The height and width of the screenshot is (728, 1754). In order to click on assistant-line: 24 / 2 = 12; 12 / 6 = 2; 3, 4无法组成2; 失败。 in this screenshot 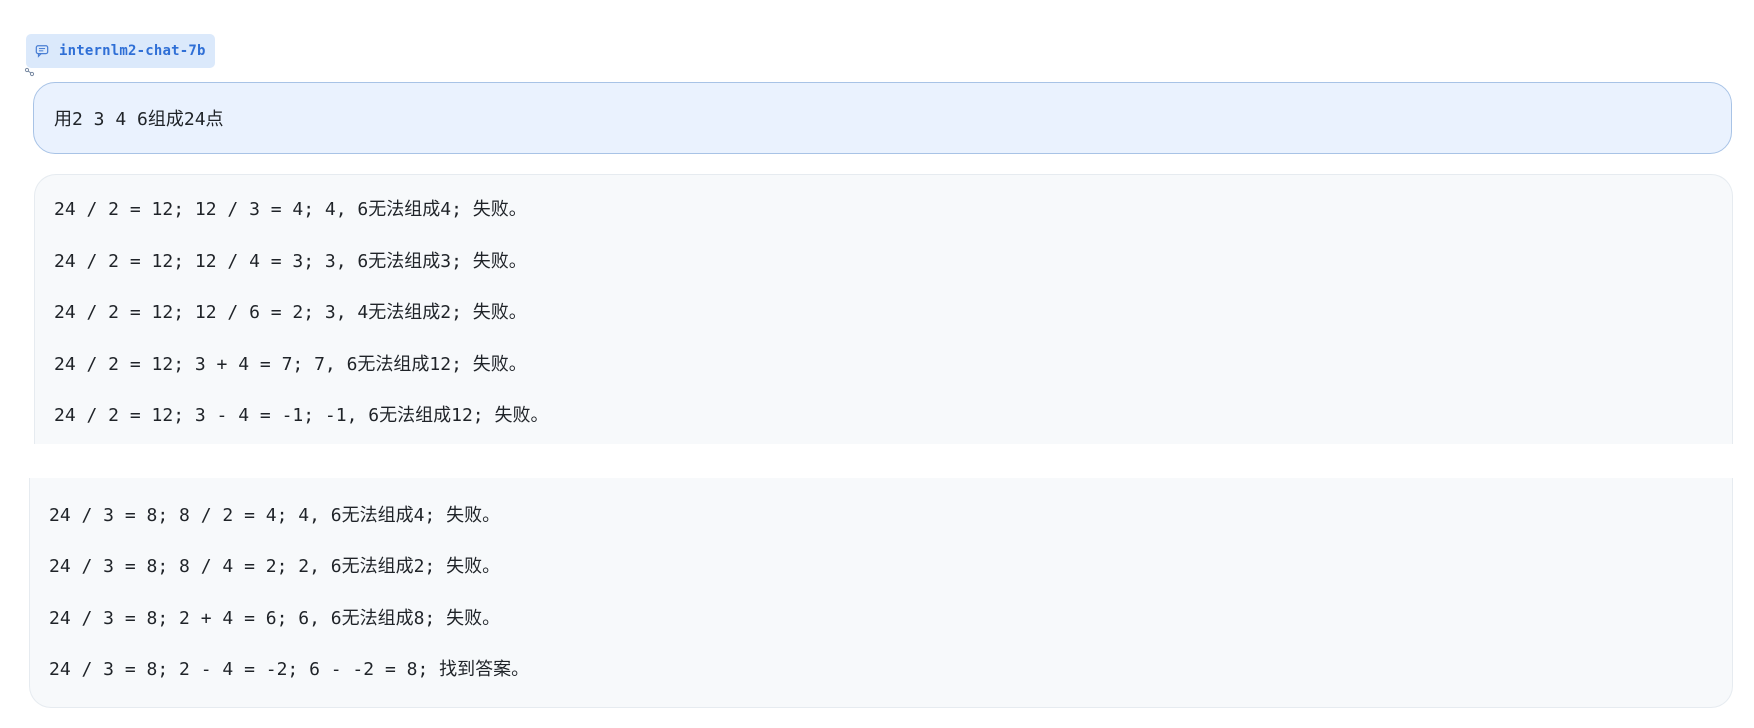, I will do `click(290, 312)`.